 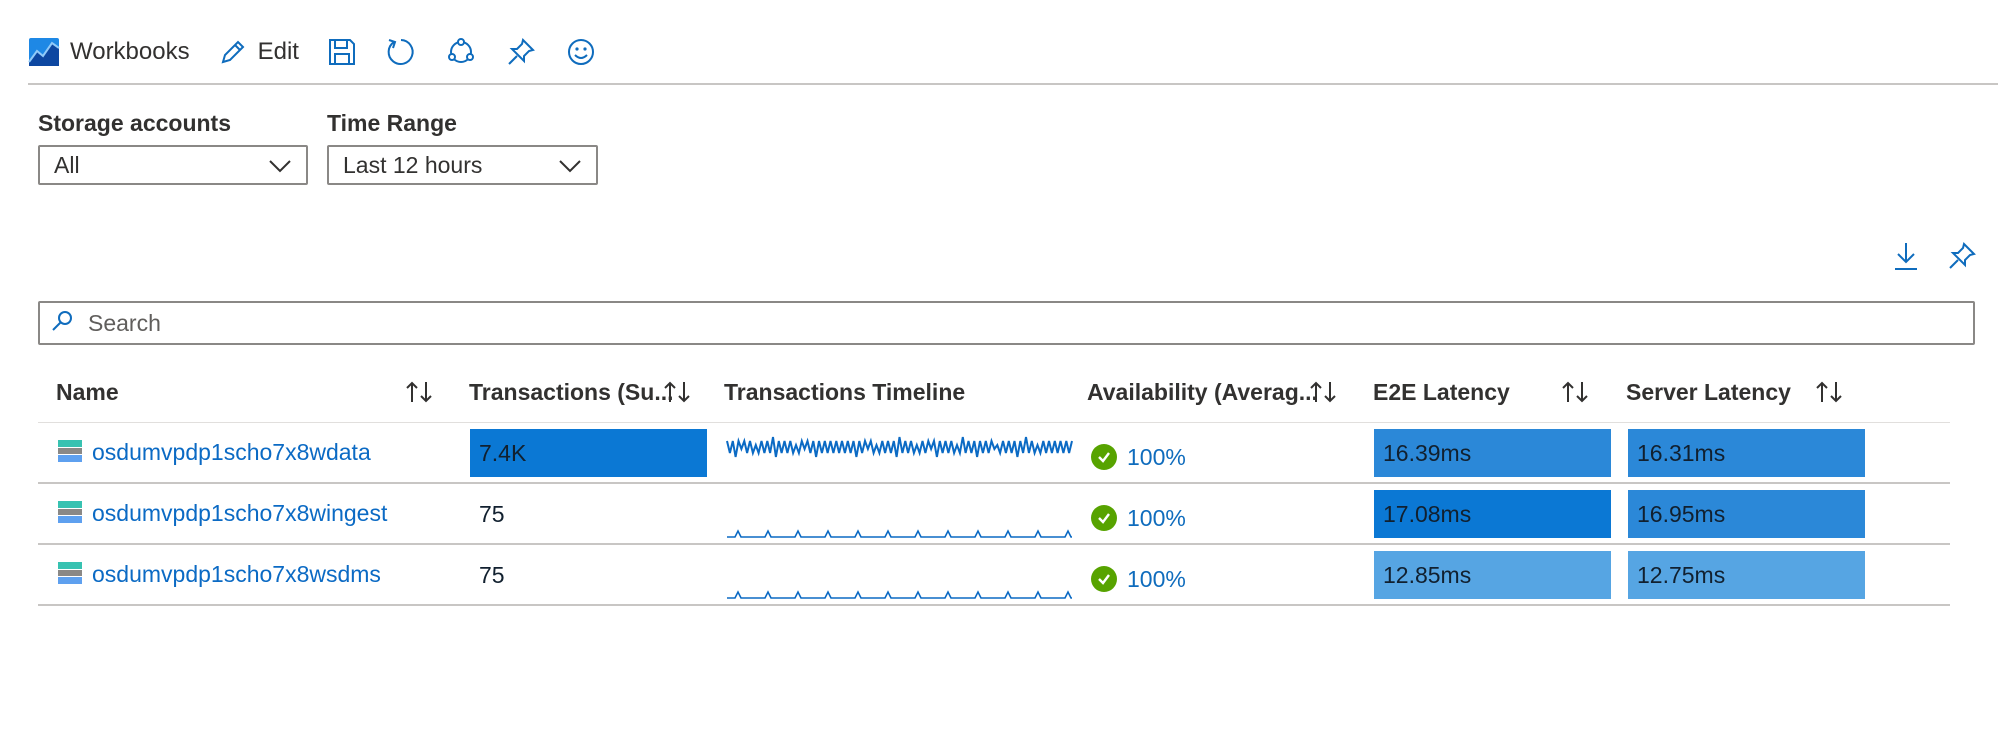 I want to click on column-header-name: Name, so click(x=87, y=392).